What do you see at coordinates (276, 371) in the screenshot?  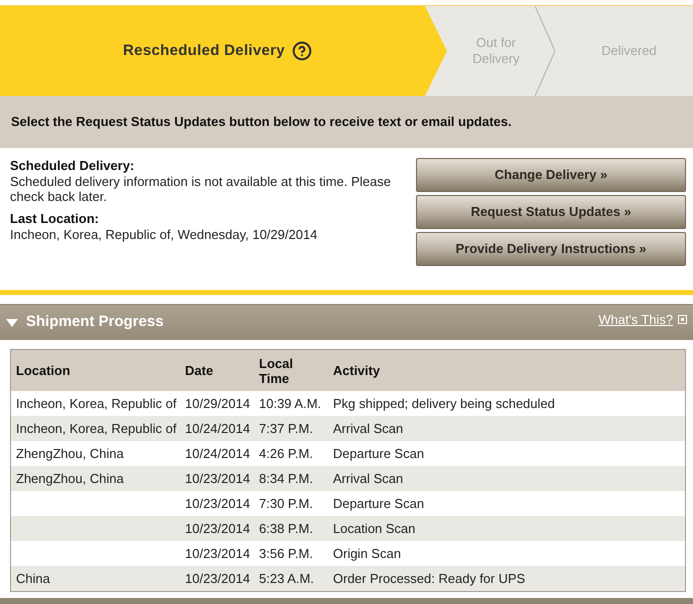 I see `column-header: Local Time` at bounding box center [276, 371].